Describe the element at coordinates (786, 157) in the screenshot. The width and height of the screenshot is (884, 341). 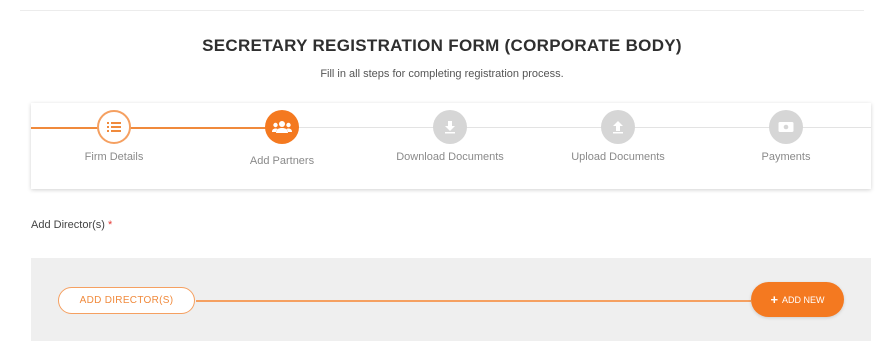
I see `step-label: Payments` at that location.